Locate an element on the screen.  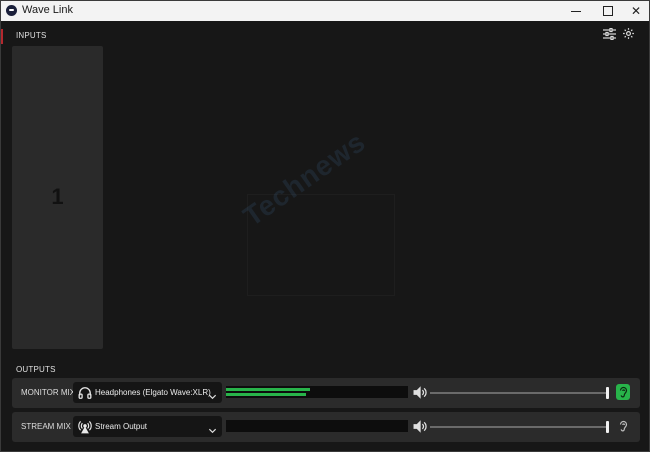
headphones-icon is located at coordinates (85, 393).